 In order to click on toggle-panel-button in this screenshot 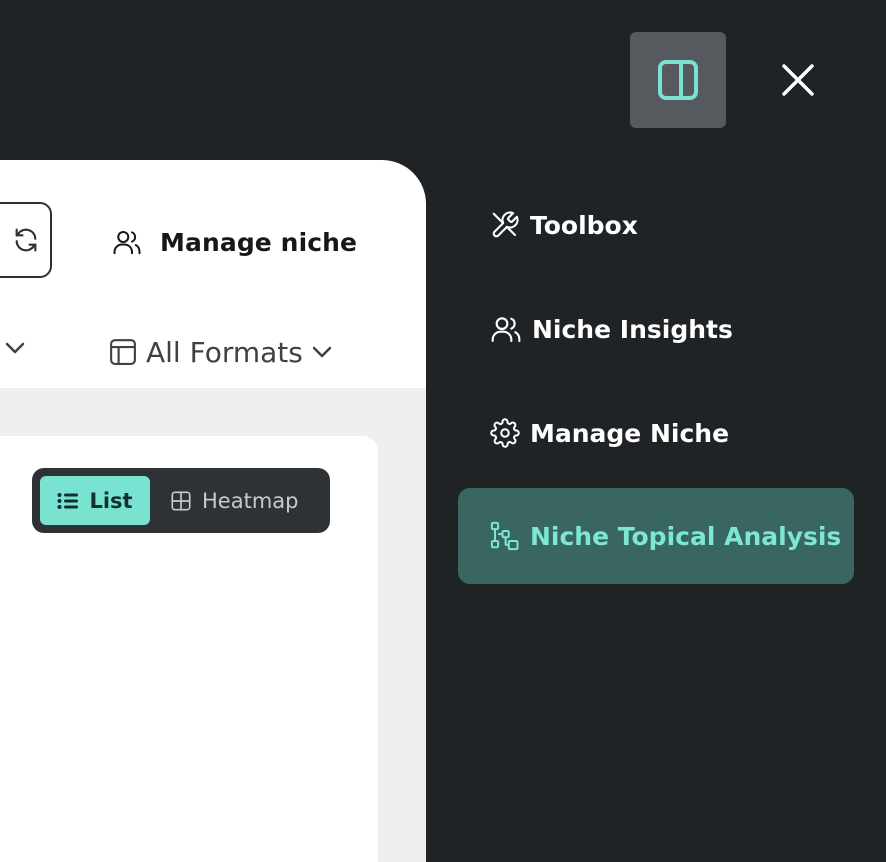, I will do `click(678, 80)`.